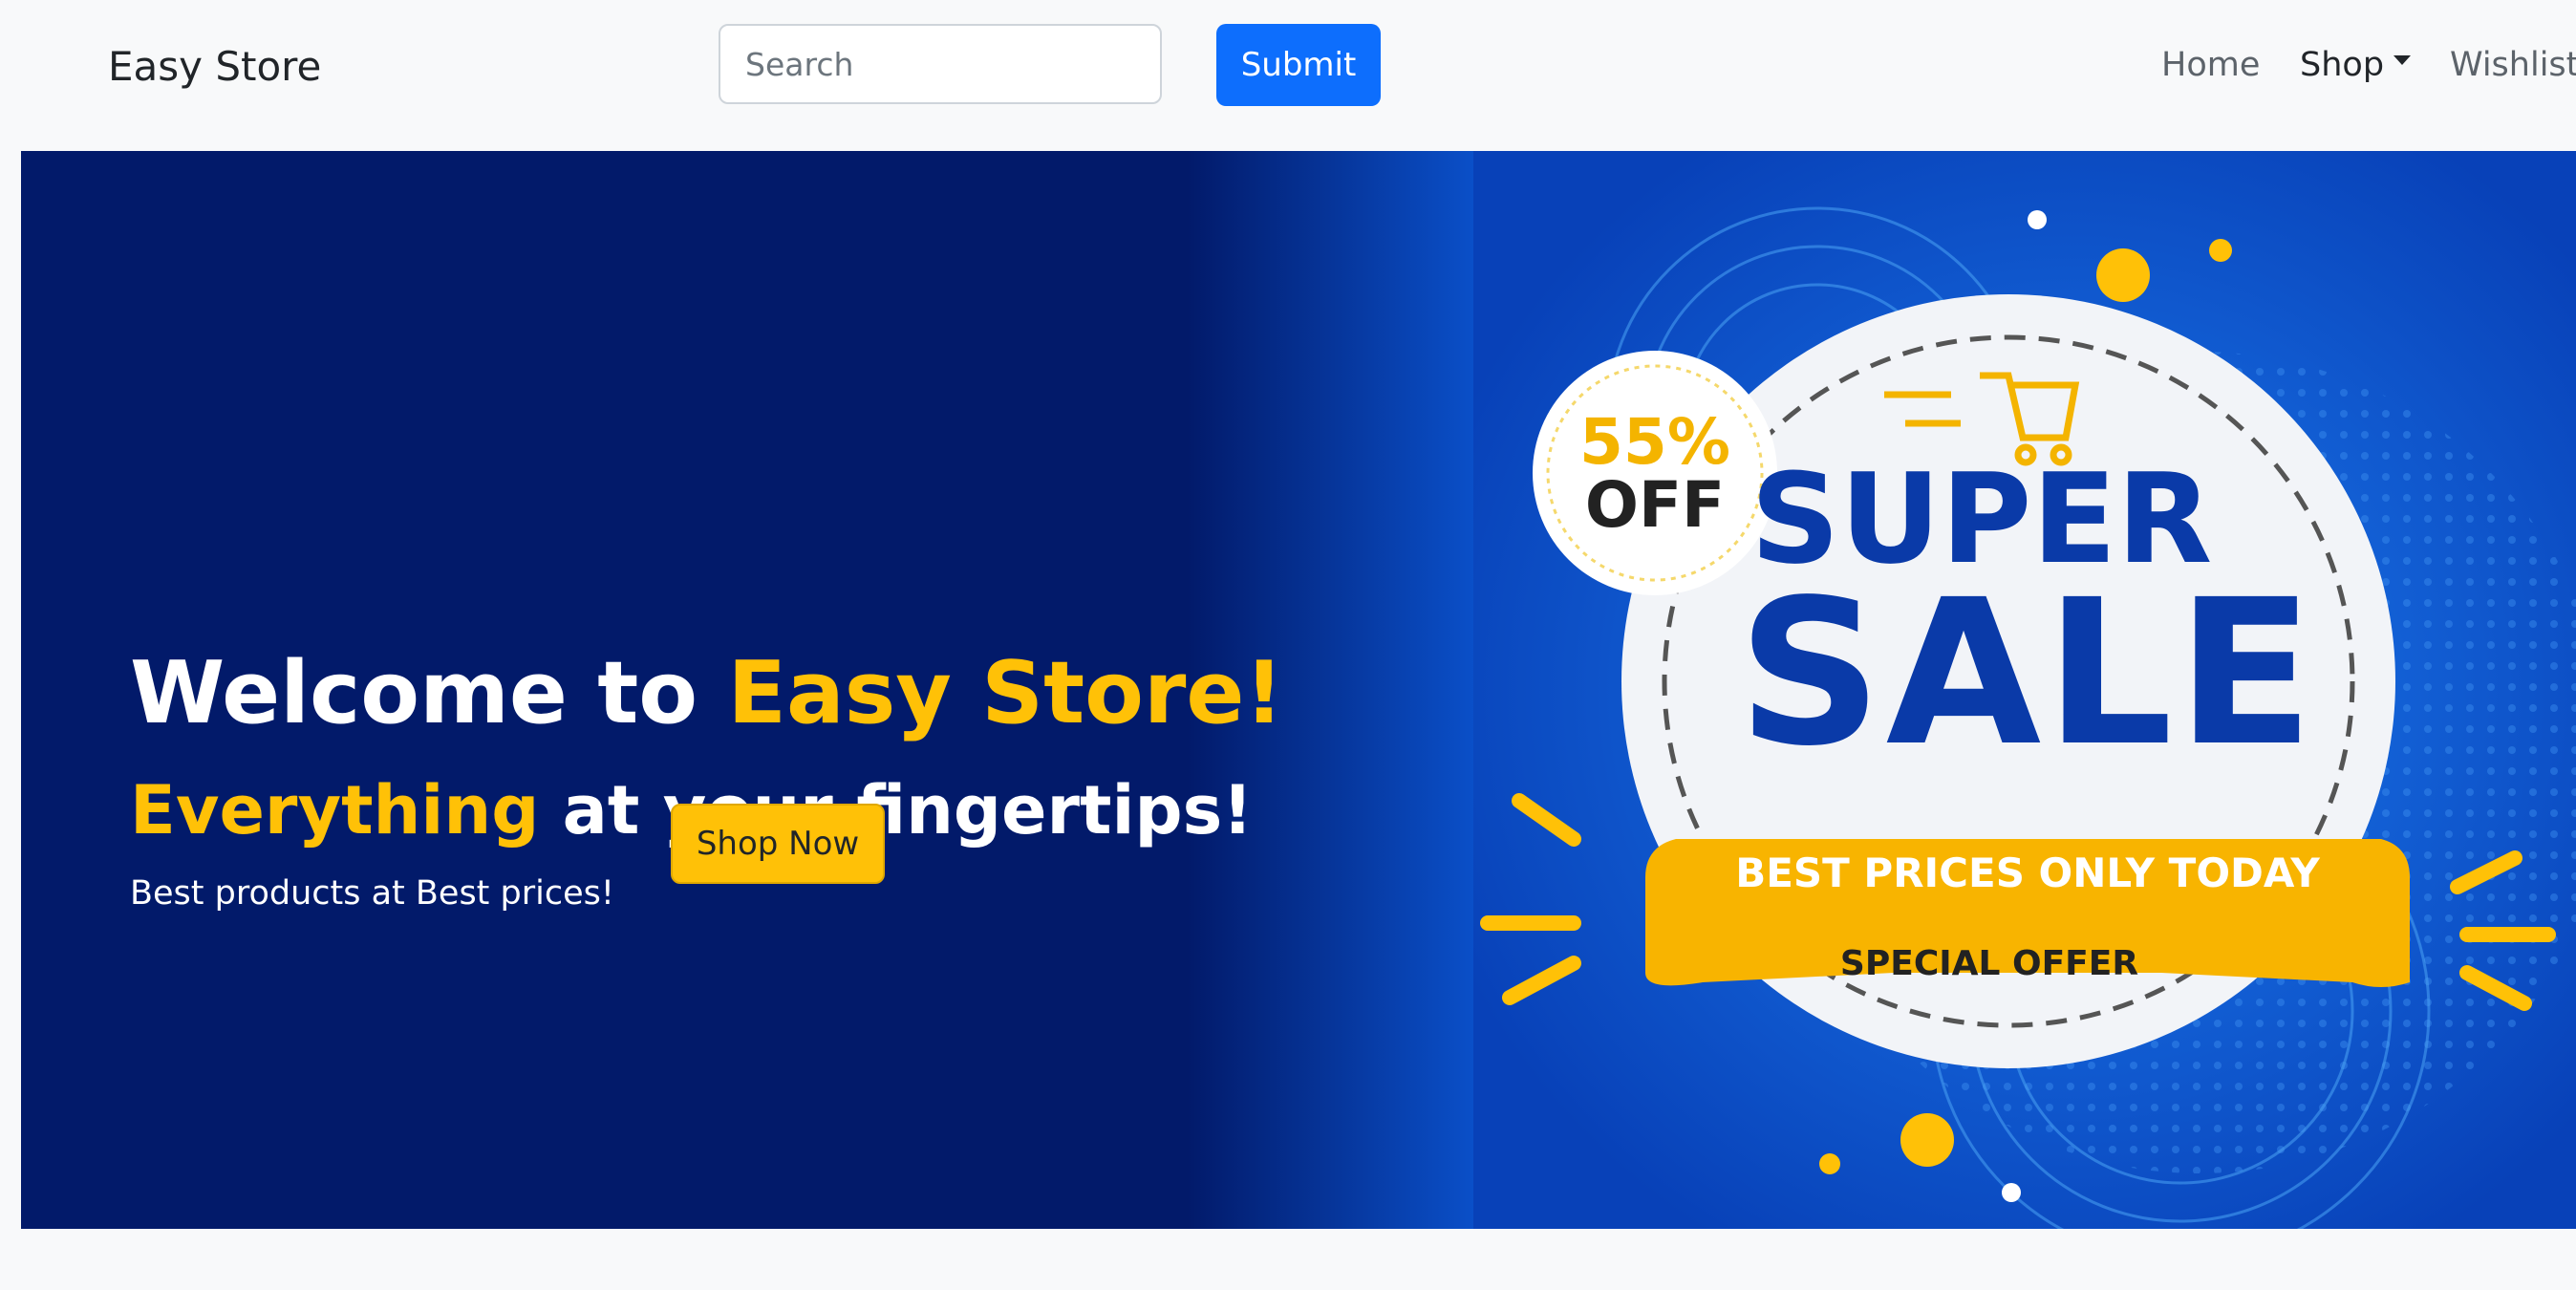  I want to click on hero-title: Welcome to Easy Store!, so click(706, 694).